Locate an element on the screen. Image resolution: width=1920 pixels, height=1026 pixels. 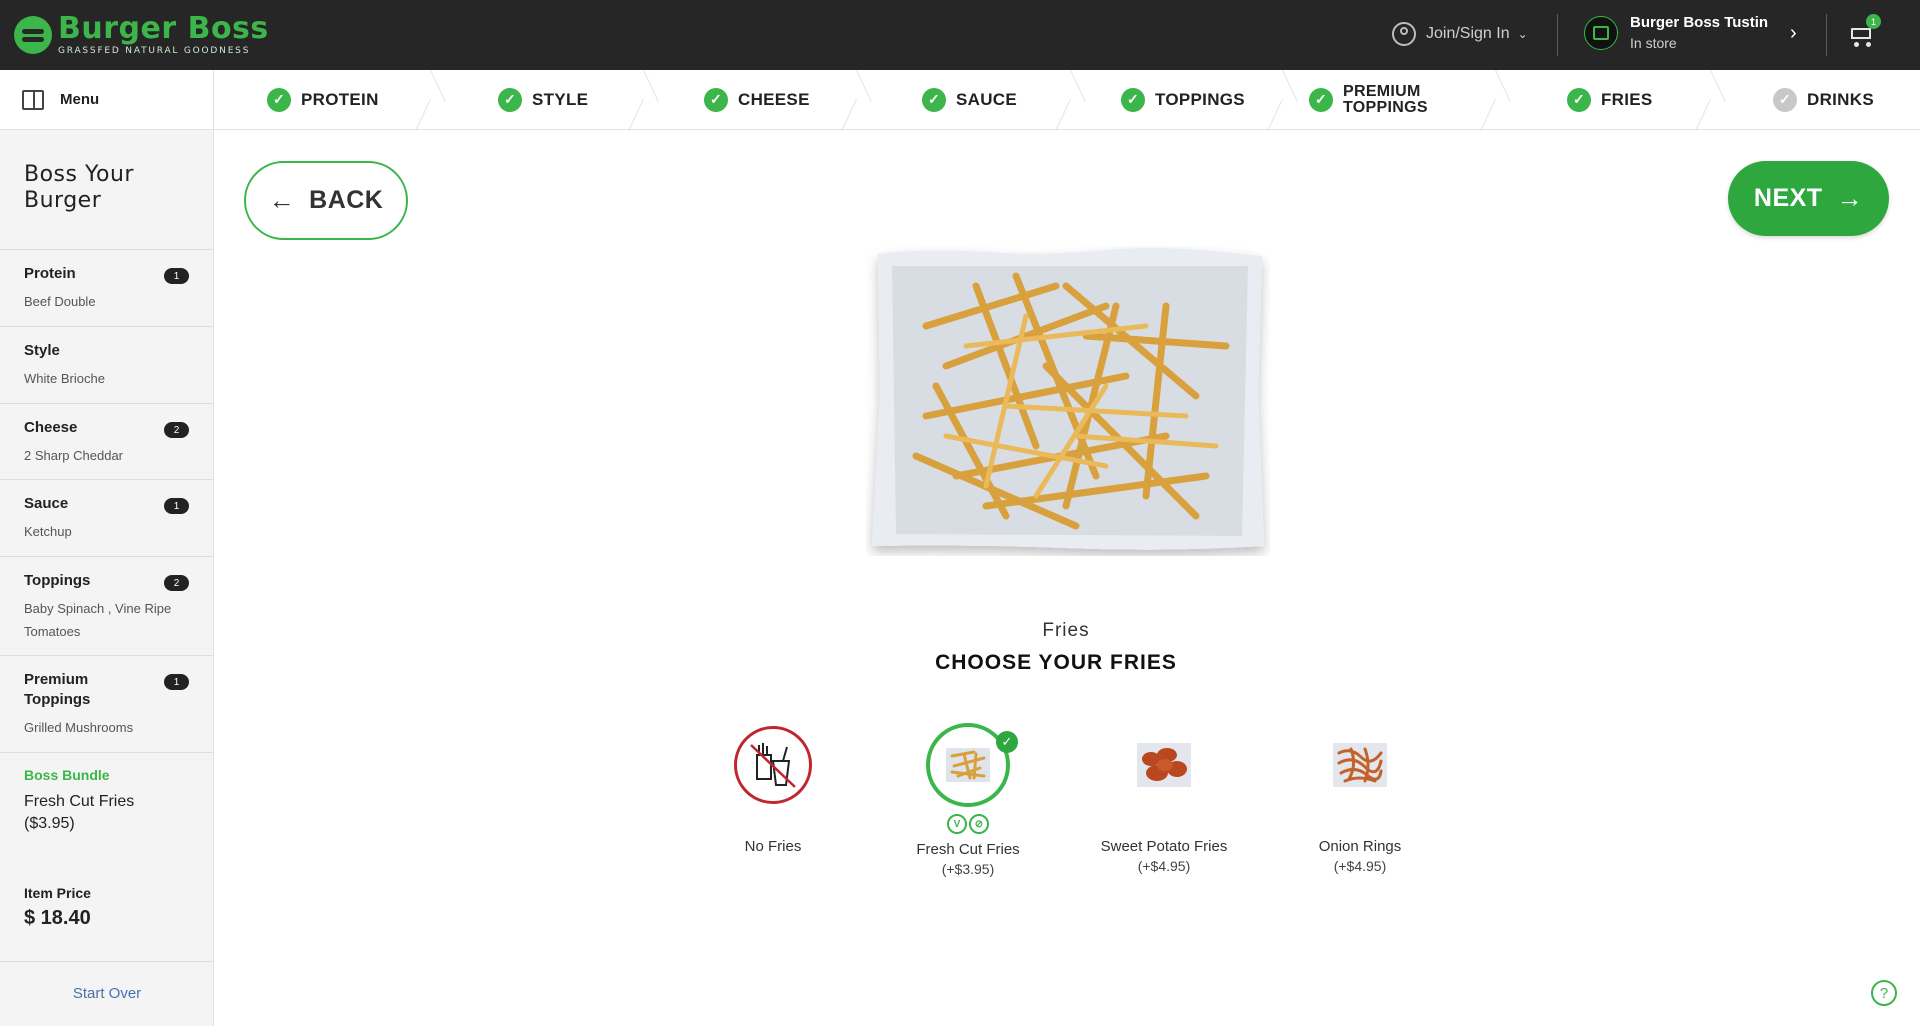
summary-item-value: 2 Sharp Cheddar is located at coordinates (74, 455).